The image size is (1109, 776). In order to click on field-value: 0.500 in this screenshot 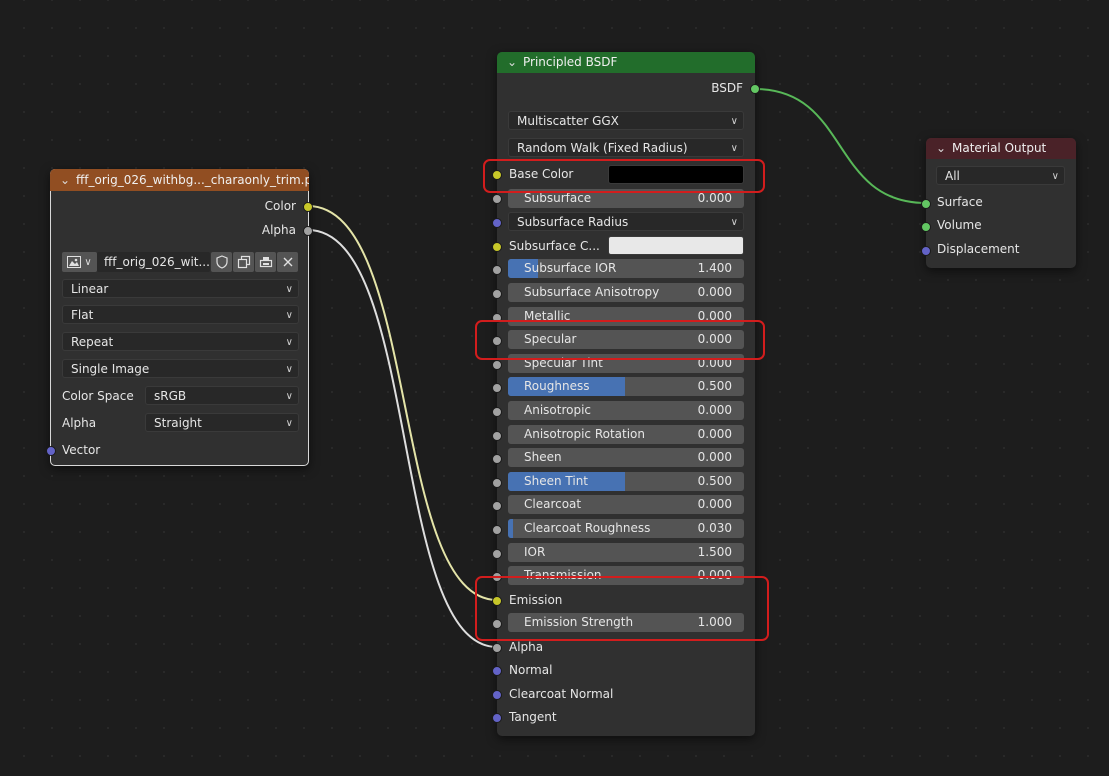, I will do `click(714, 481)`.